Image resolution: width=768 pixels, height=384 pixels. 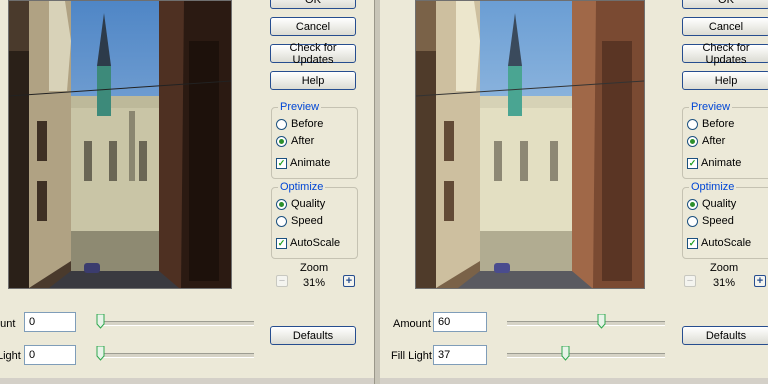 I want to click on amount-input: 0, so click(x=50, y=322).